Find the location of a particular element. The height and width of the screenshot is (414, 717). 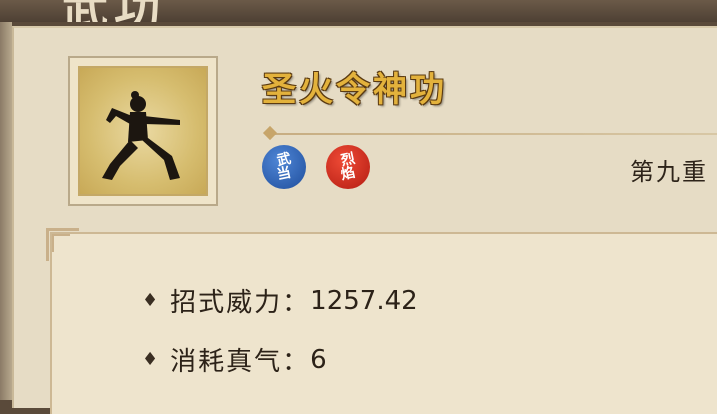

stat-label: 消耗真气： is located at coordinates (240, 362).